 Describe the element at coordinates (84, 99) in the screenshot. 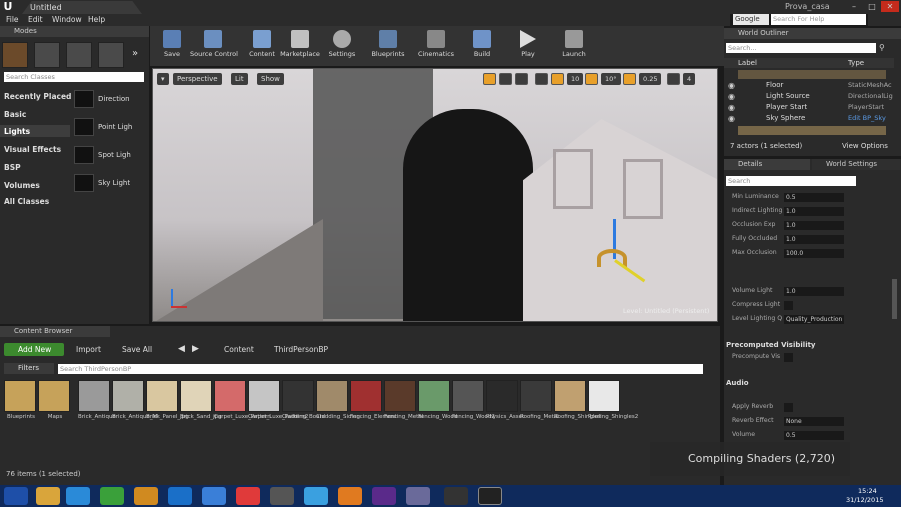

I see `directional-light-icon` at that location.